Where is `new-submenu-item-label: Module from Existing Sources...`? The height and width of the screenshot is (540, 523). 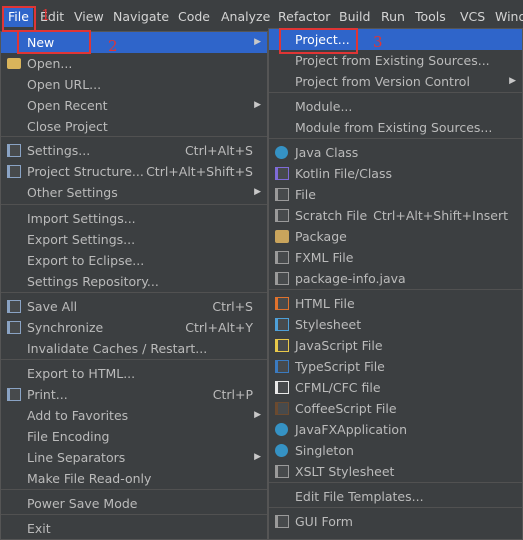
new-submenu-item-label: Module from Existing Sources... is located at coordinates (394, 127).